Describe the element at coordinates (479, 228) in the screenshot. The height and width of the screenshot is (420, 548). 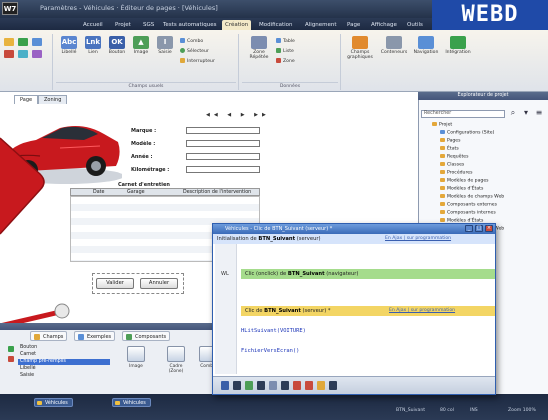
I see `maximize-icon: □` at that location.